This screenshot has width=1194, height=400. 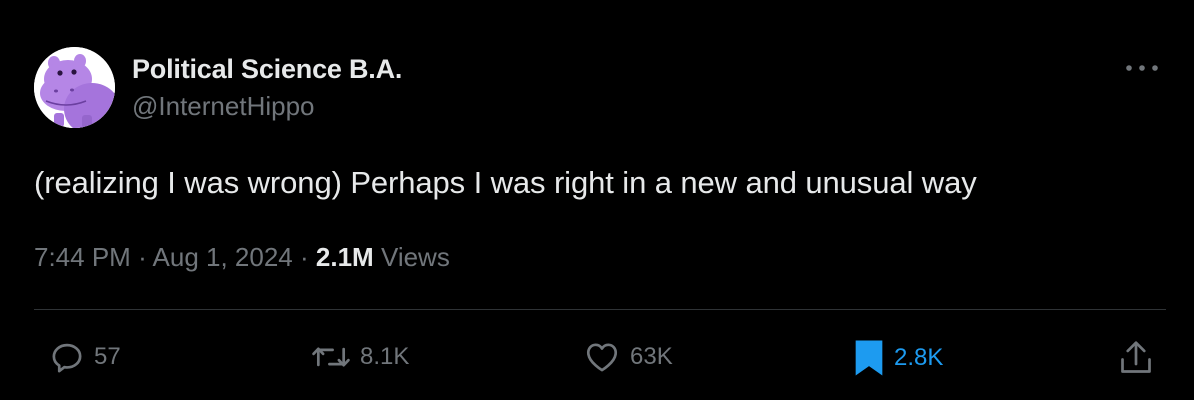 I want to click on action-bar: 57 8.1K 63K 2.8K, so click(x=597, y=358).